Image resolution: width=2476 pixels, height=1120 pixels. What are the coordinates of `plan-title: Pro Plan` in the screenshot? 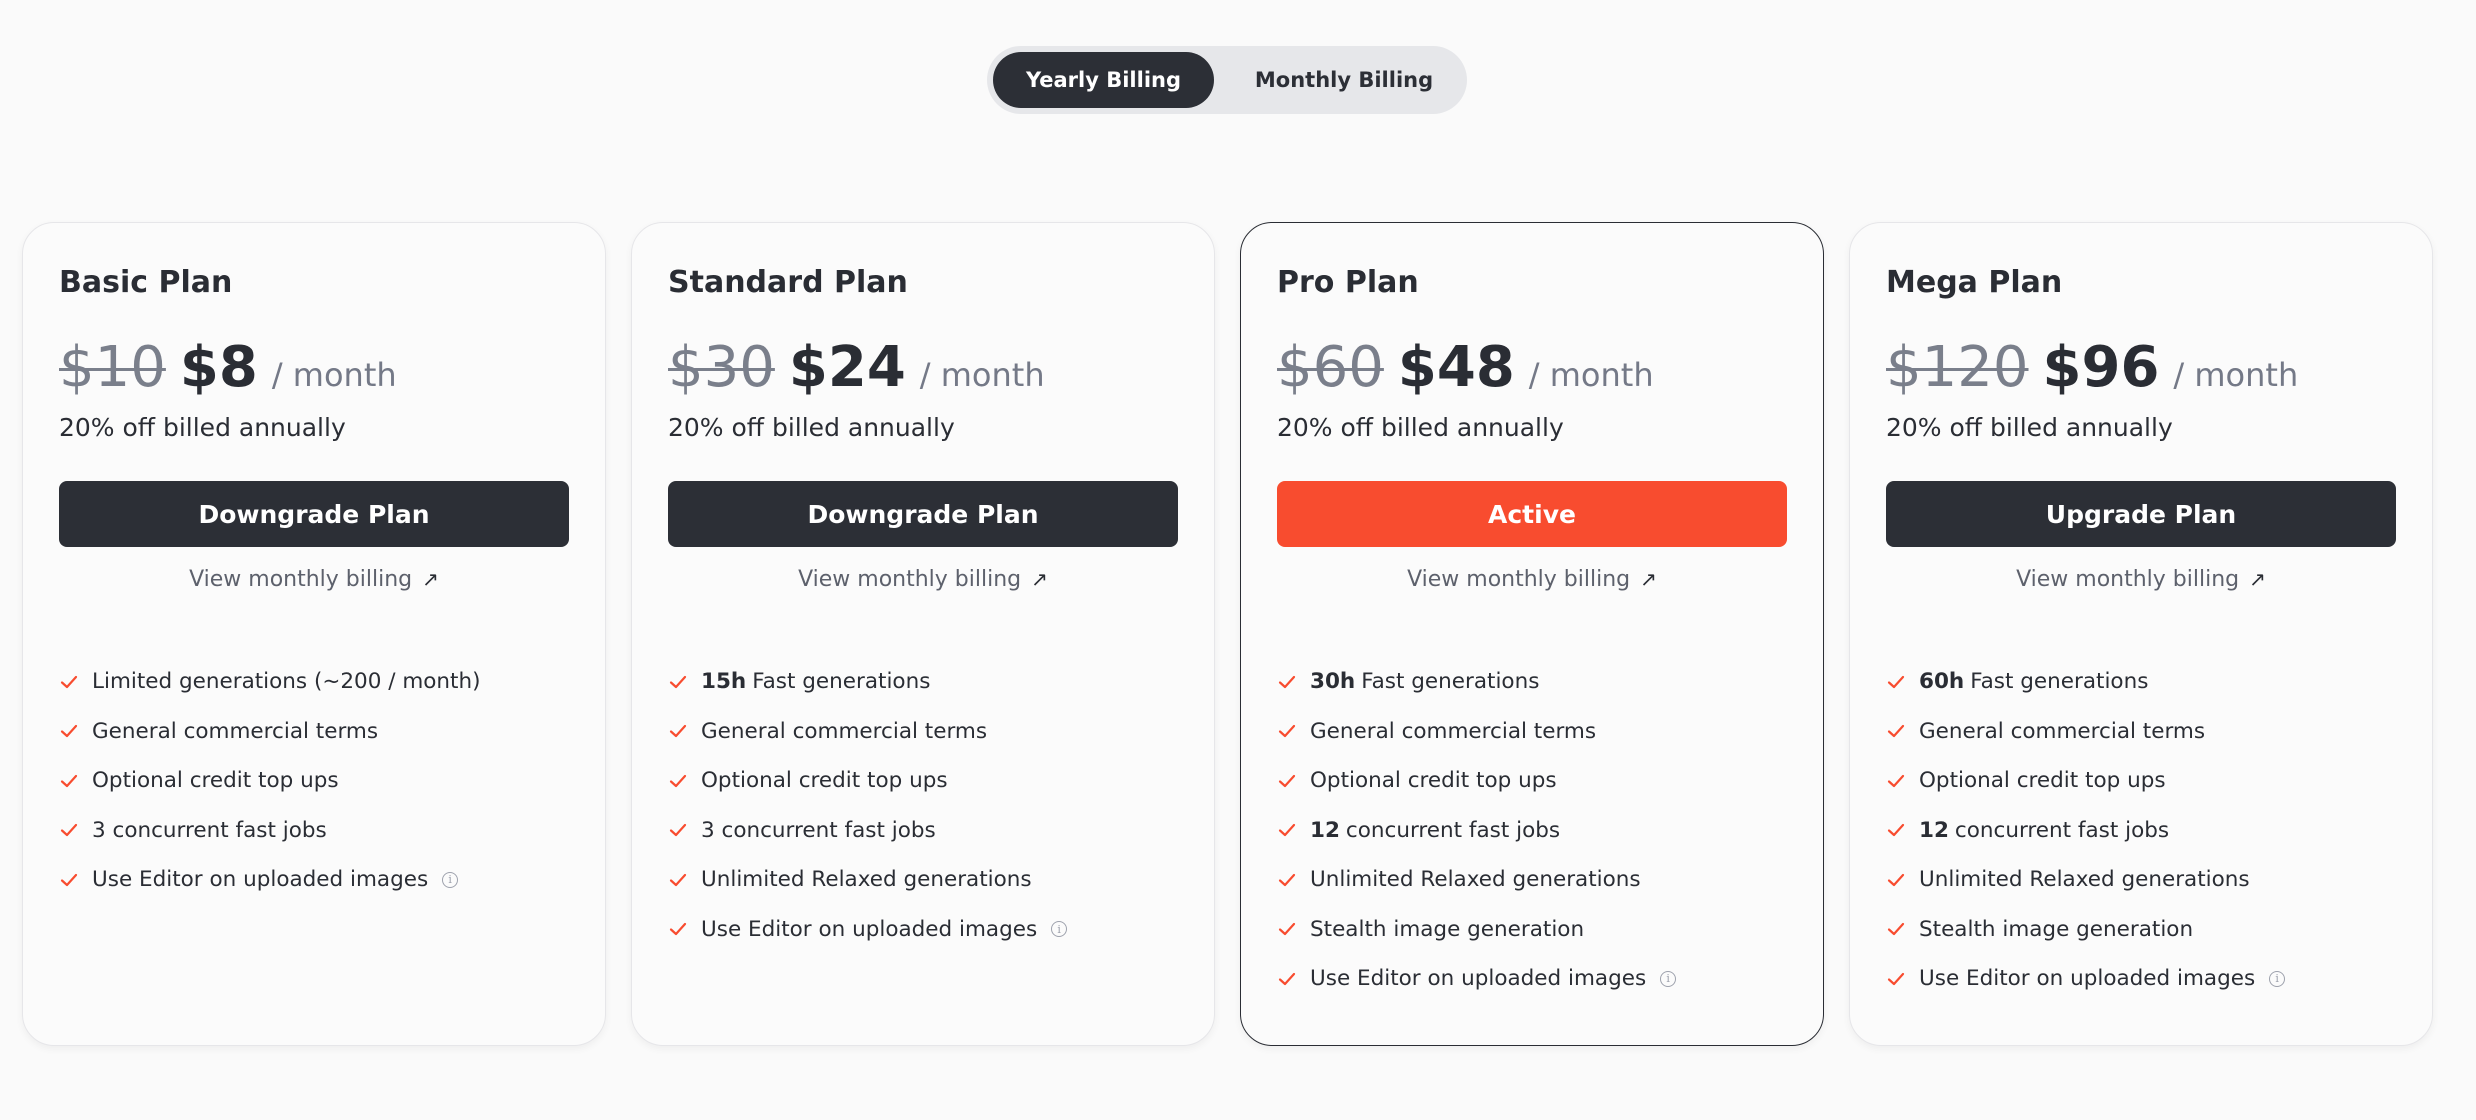 It's located at (1348, 282).